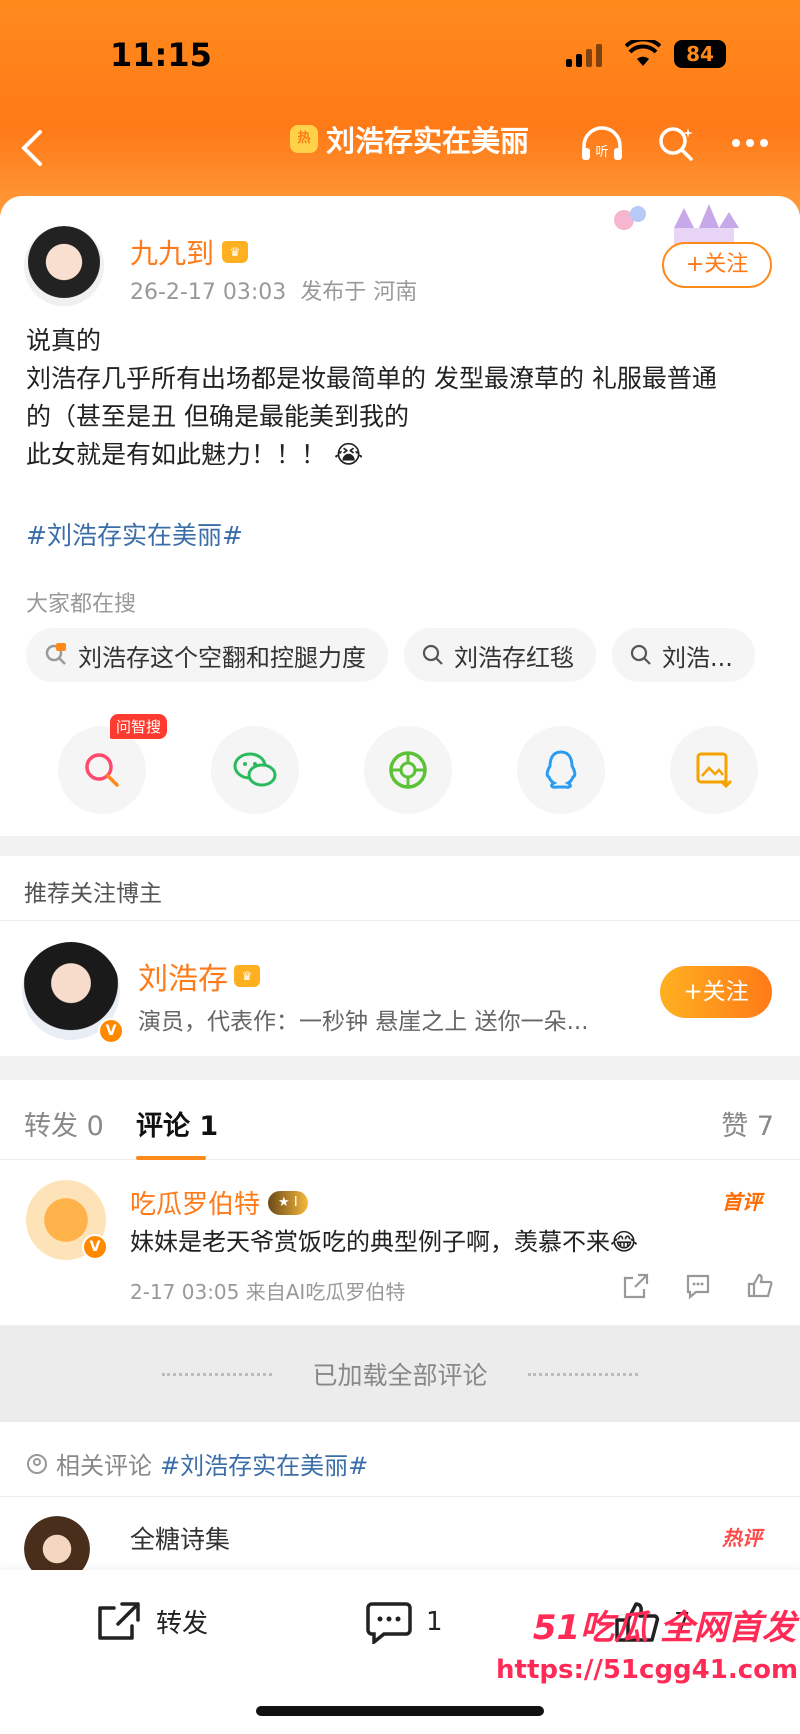 This screenshot has width=800, height=1734. What do you see at coordinates (601, 152) in the screenshot?
I see `svg-text: 听` at bounding box center [601, 152].